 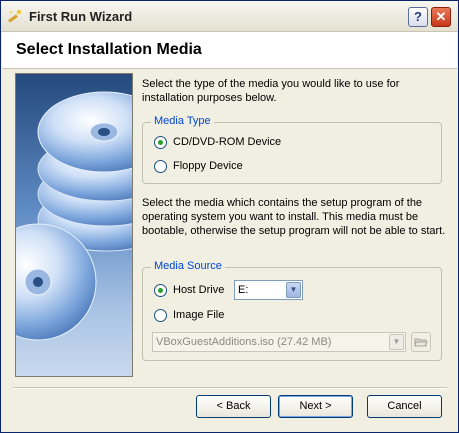 I want to click on floppy-label: Floppy Device, so click(x=208, y=166).